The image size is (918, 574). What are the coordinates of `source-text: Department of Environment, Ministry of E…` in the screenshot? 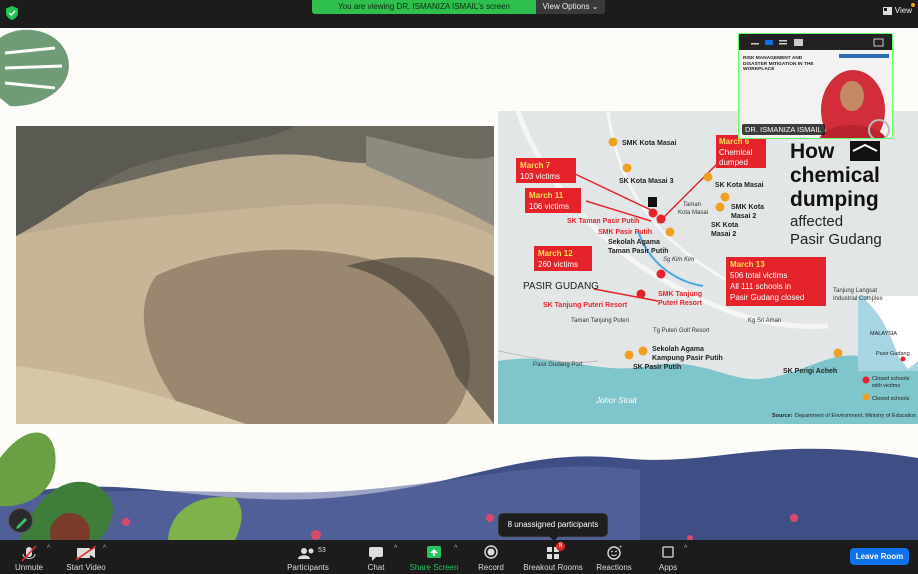 It's located at (855, 416).